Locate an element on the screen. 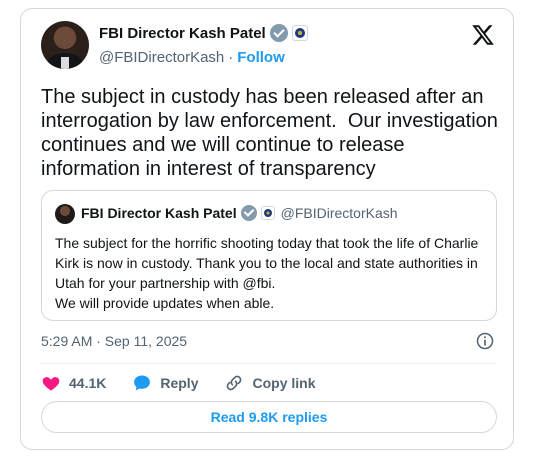  quoted-author-name: FBI Director Kash Patel is located at coordinates (159, 213).